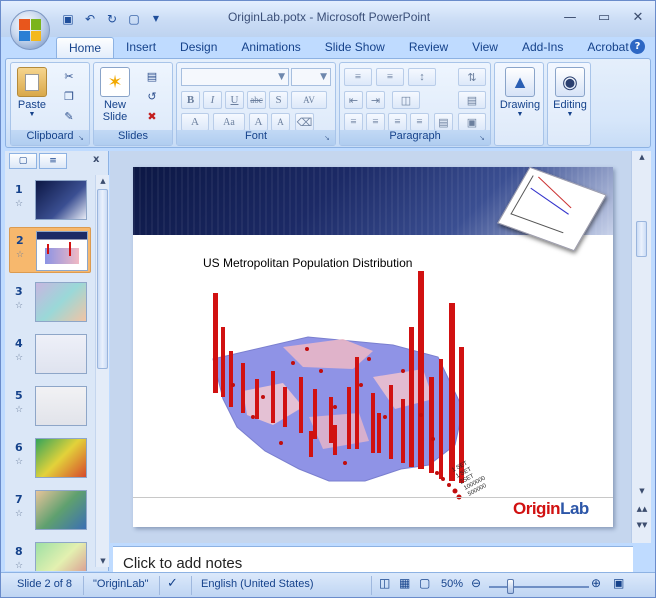  Describe the element at coordinates (353, 100) in the screenshot. I see `decrease-indent-button: ⇤` at that location.